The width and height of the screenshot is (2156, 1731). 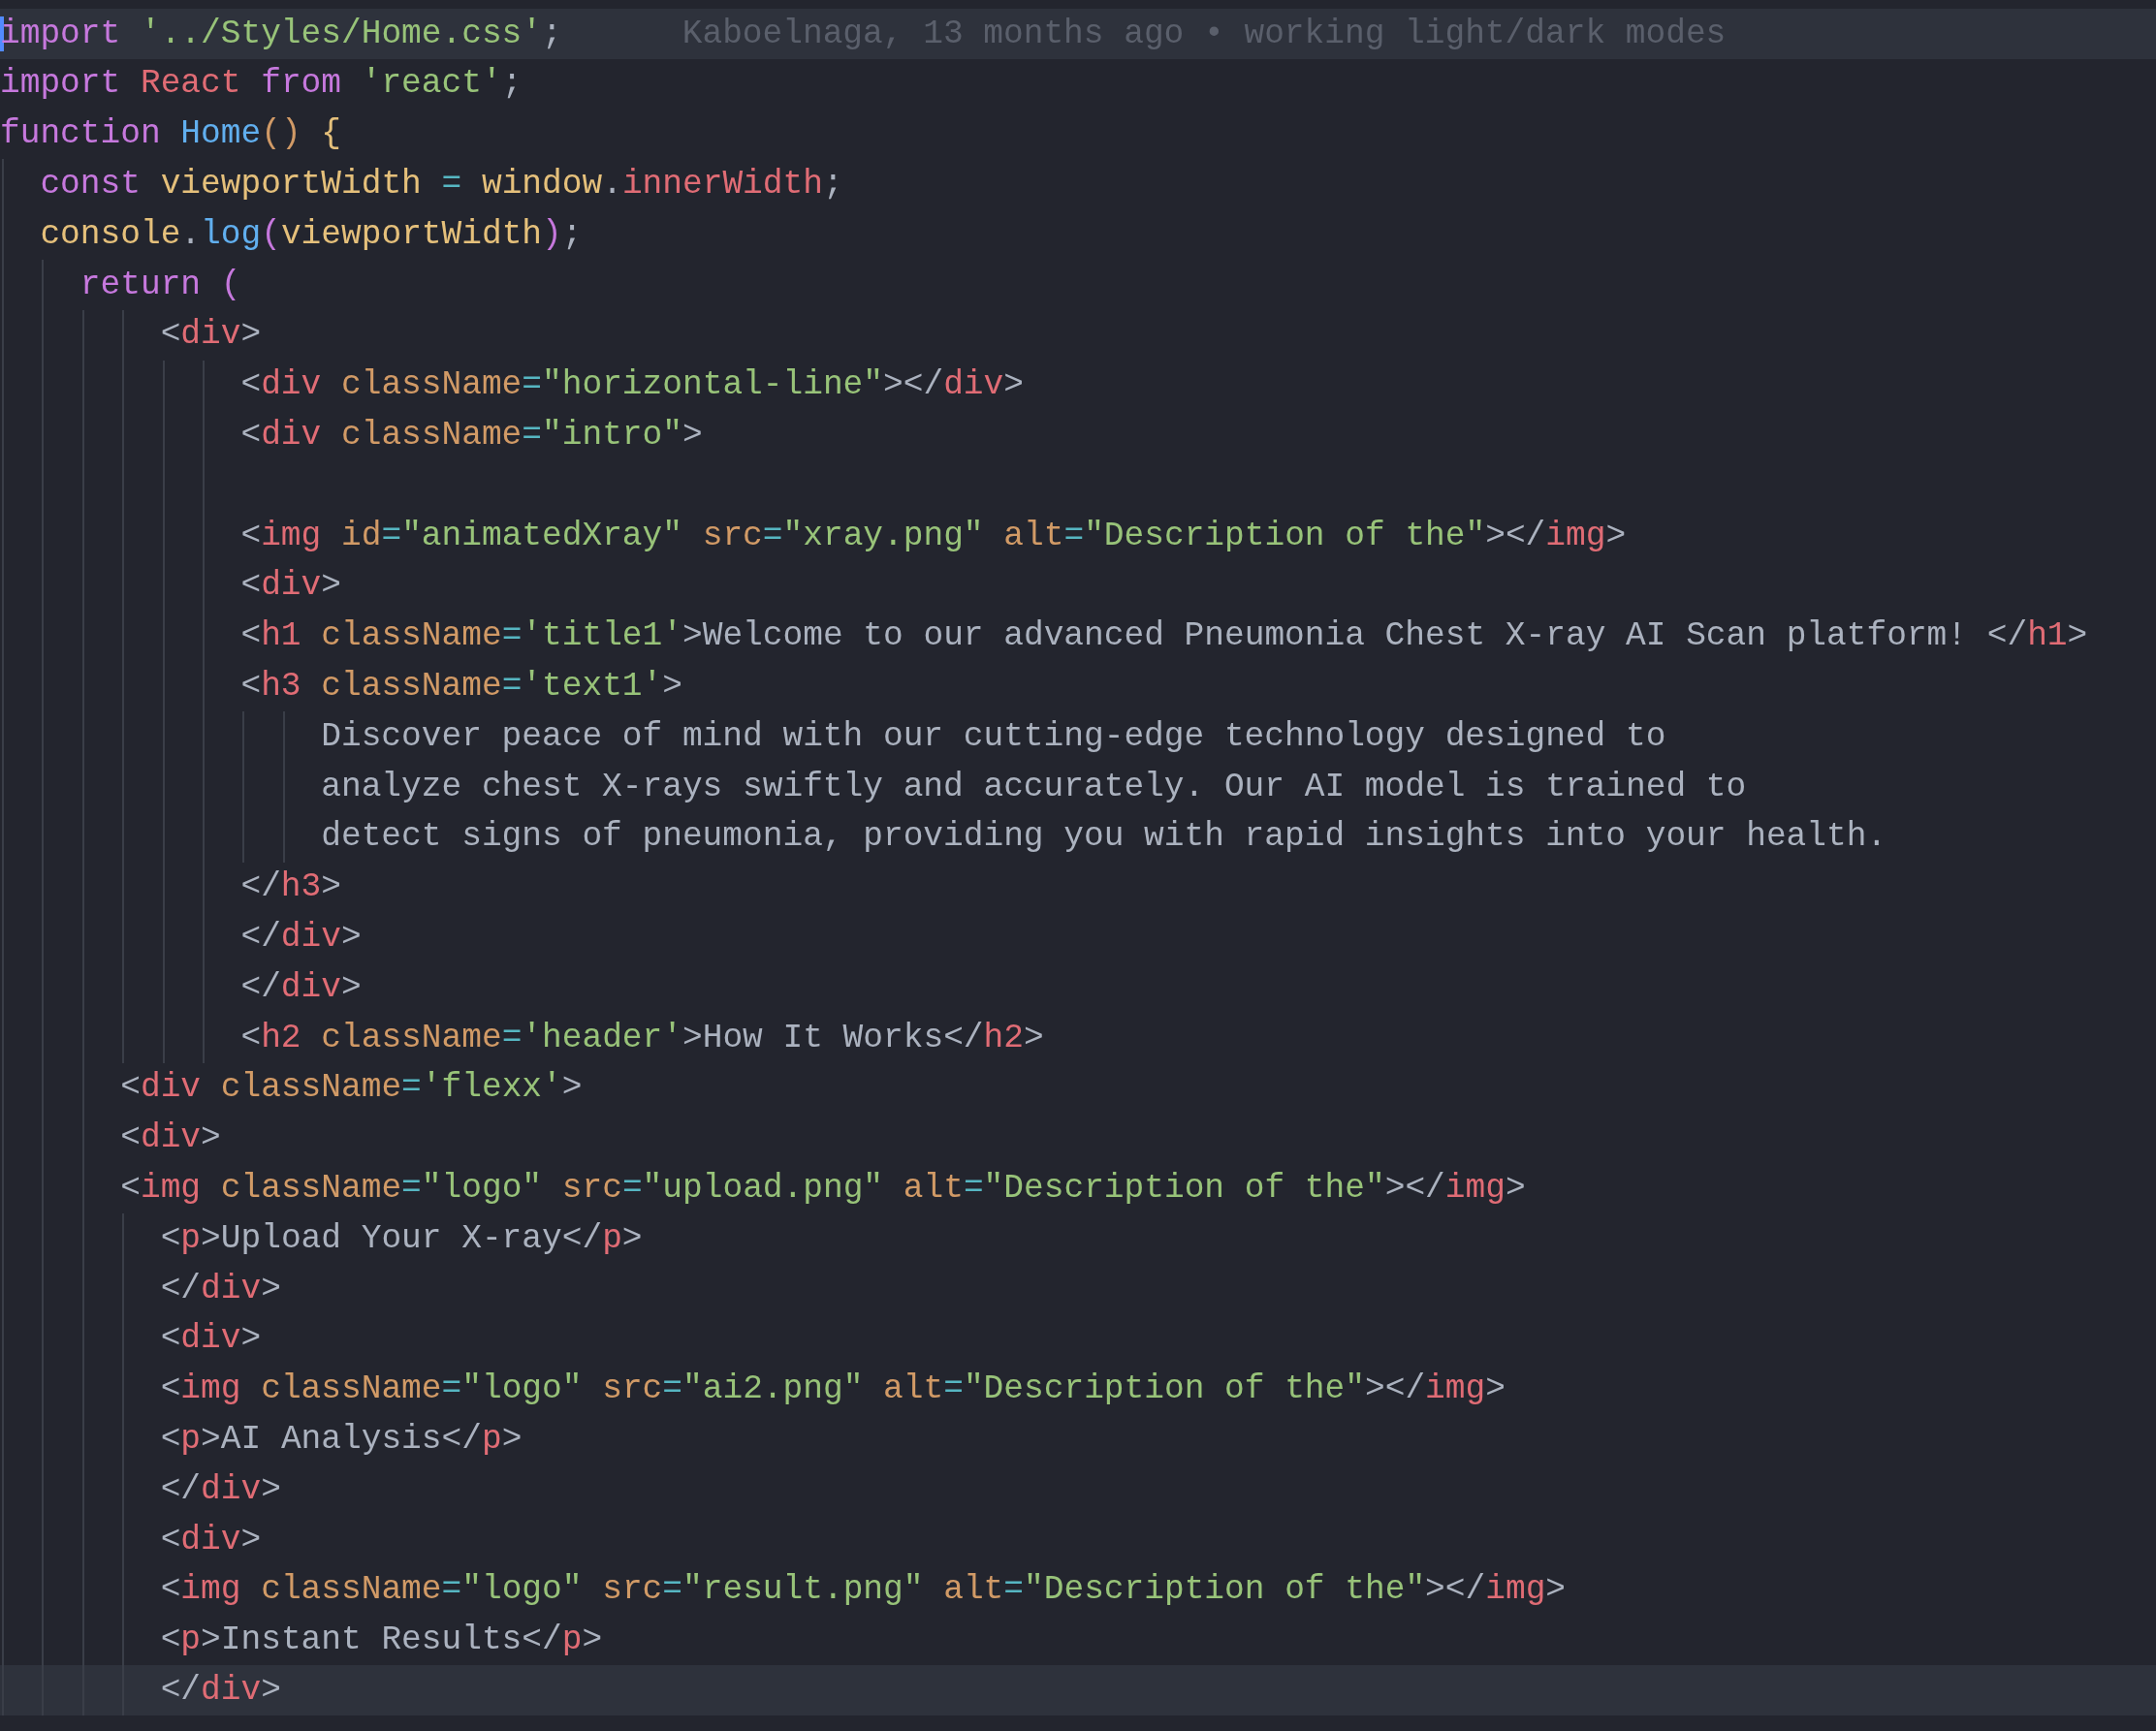 I want to click on code-line: <div className='flexx'>, so click(x=351, y=1088).